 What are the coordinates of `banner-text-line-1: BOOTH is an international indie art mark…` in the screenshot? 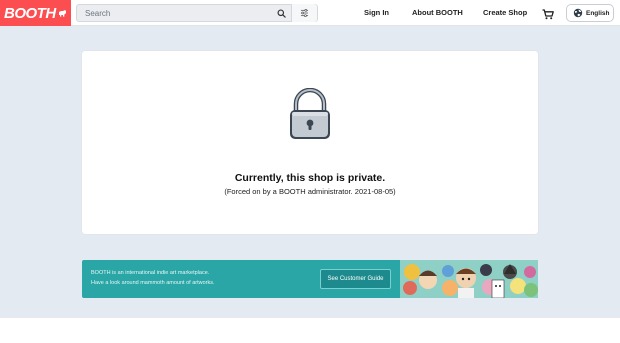 It's located at (150, 273).